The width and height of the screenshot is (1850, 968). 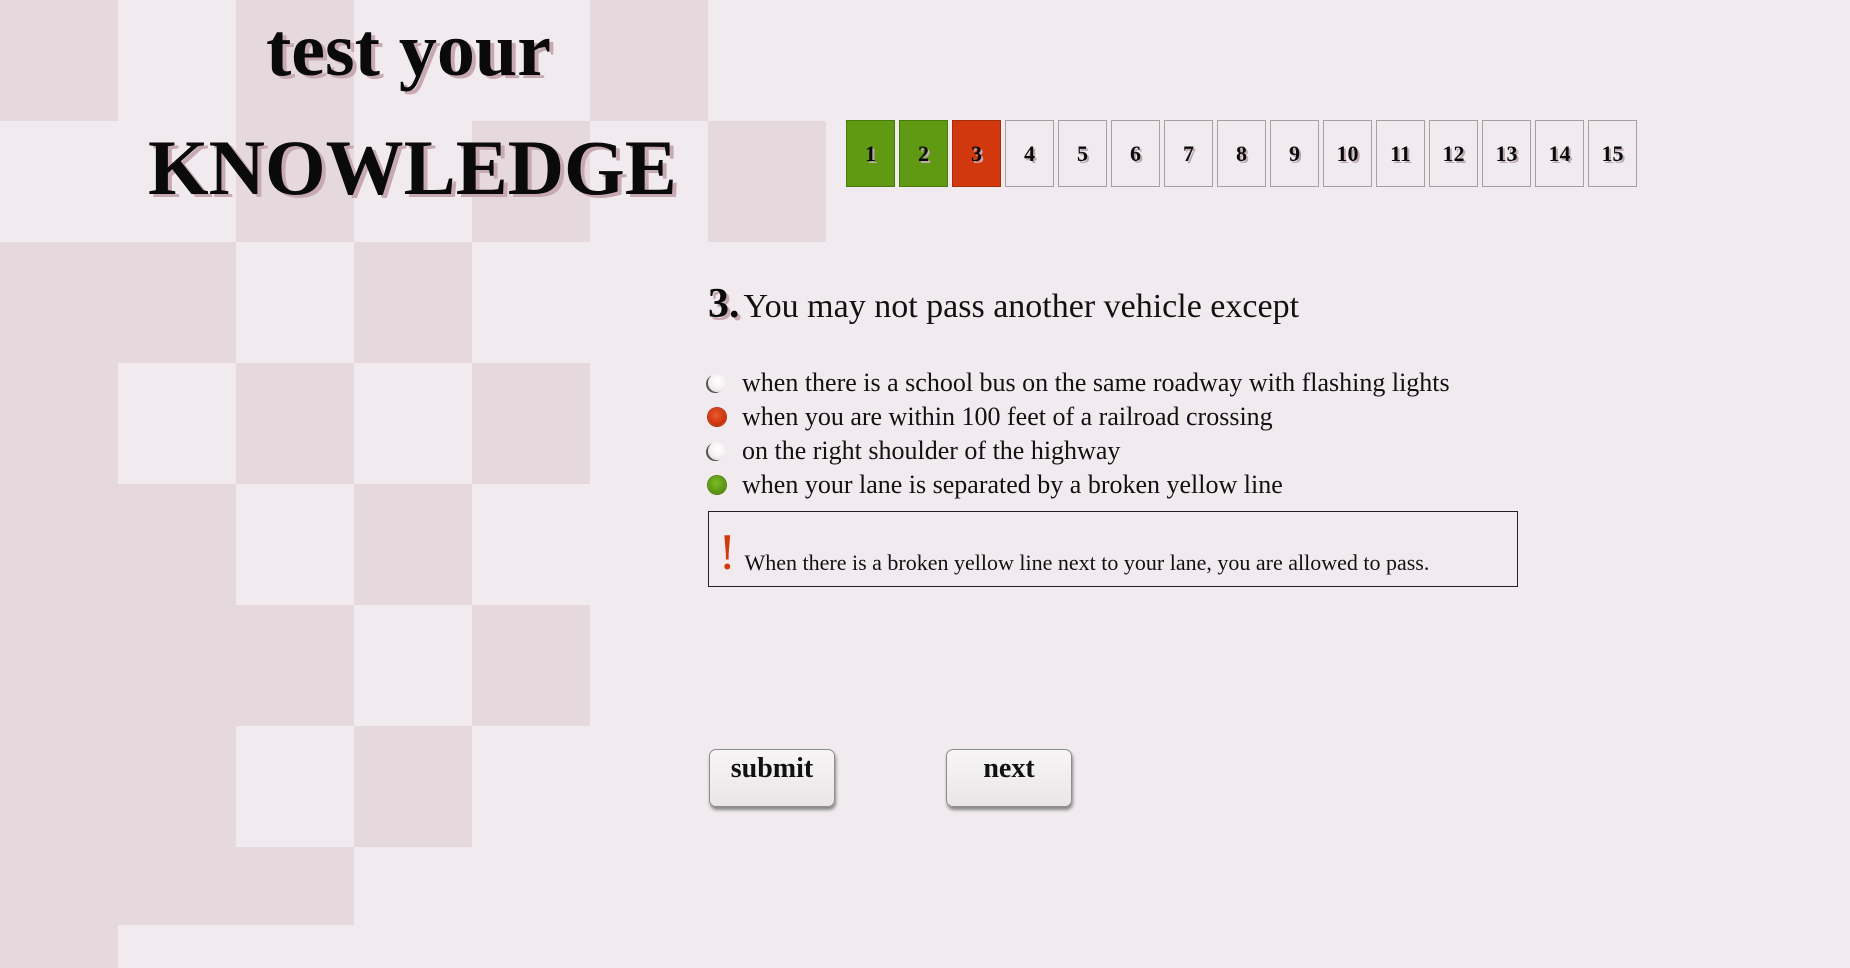 What do you see at coordinates (1021, 306) in the screenshot?
I see `question-text: You may not pass another vehicle except` at bounding box center [1021, 306].